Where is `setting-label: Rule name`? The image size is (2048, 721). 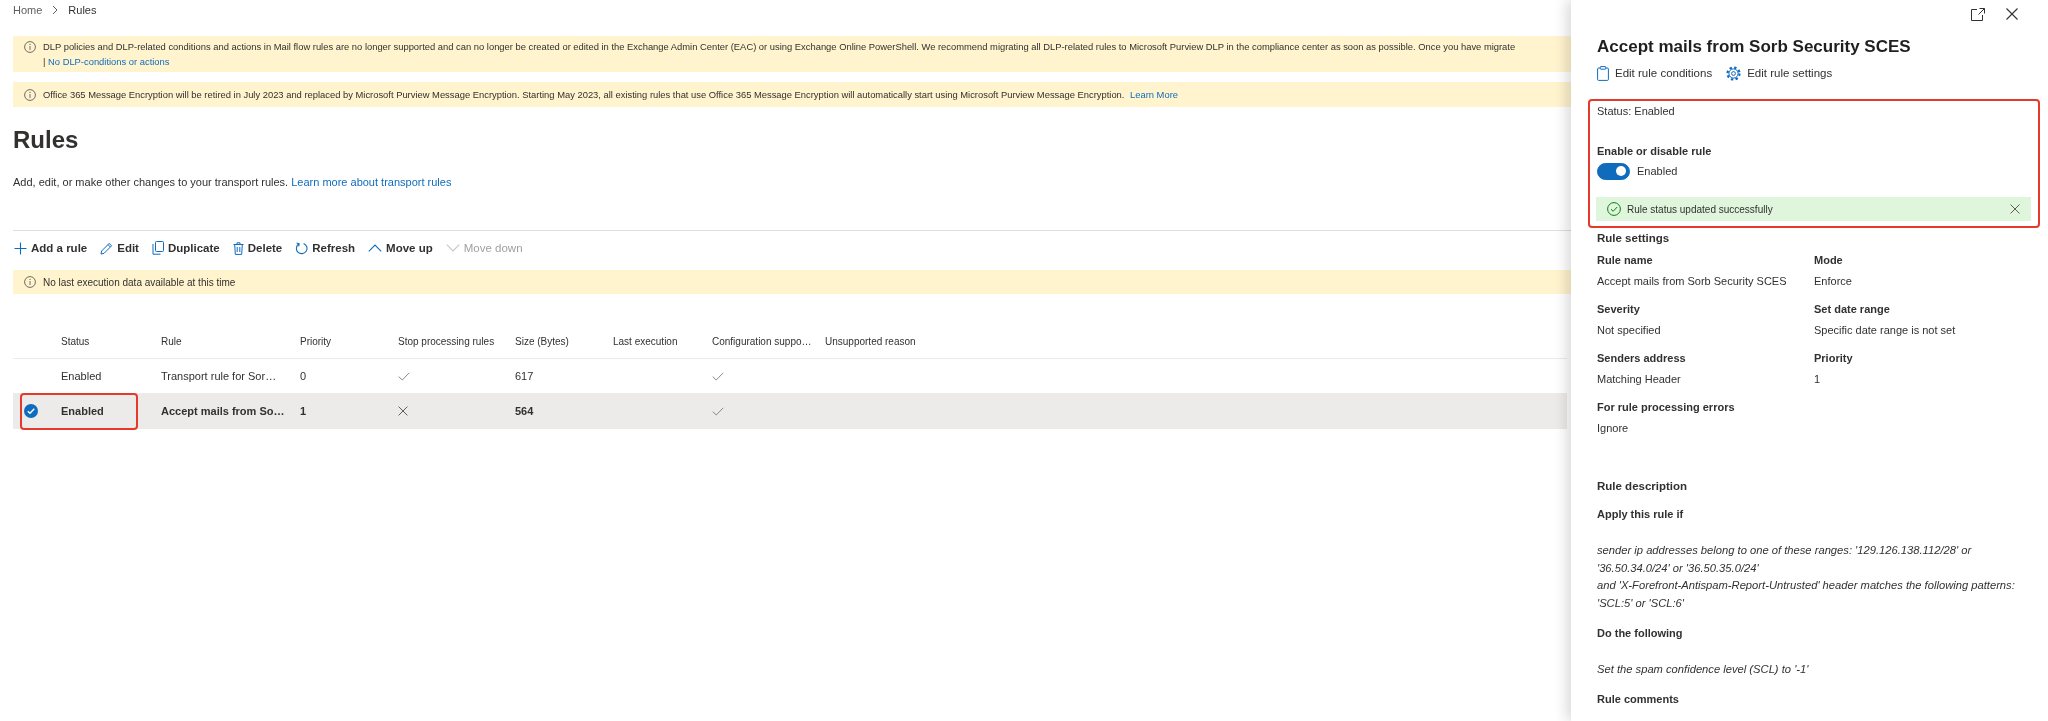 setting-label: Rule name is located at coordinates (1625, 260).